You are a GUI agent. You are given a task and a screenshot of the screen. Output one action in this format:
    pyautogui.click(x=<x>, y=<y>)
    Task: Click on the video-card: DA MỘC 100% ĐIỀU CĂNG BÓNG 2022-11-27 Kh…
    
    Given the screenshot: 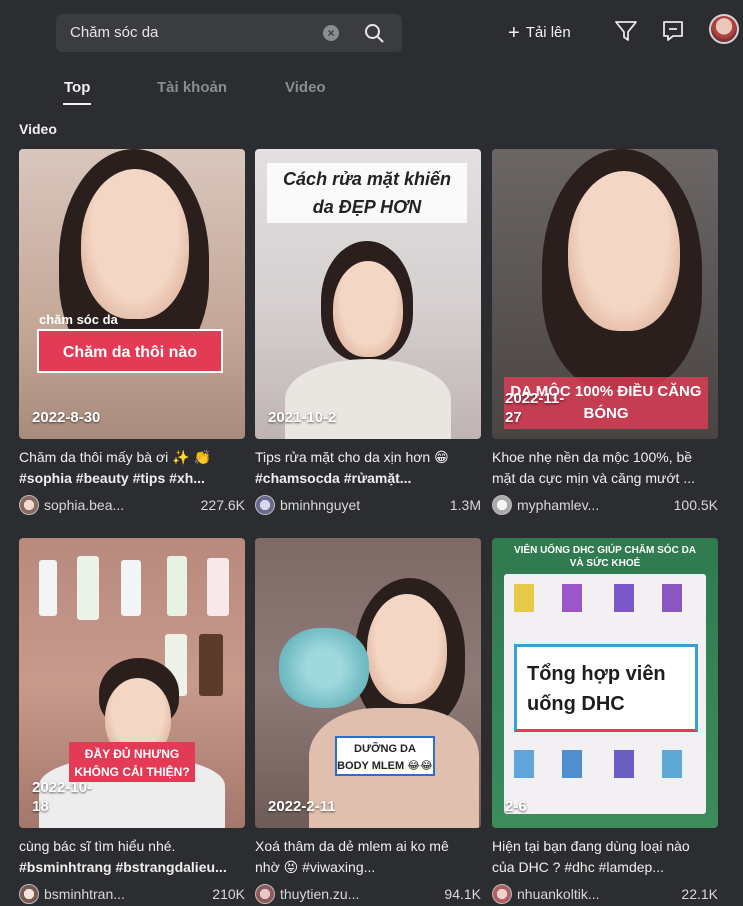 What is the action you would take?
    pyautogui.click(x=605, y=334)
    